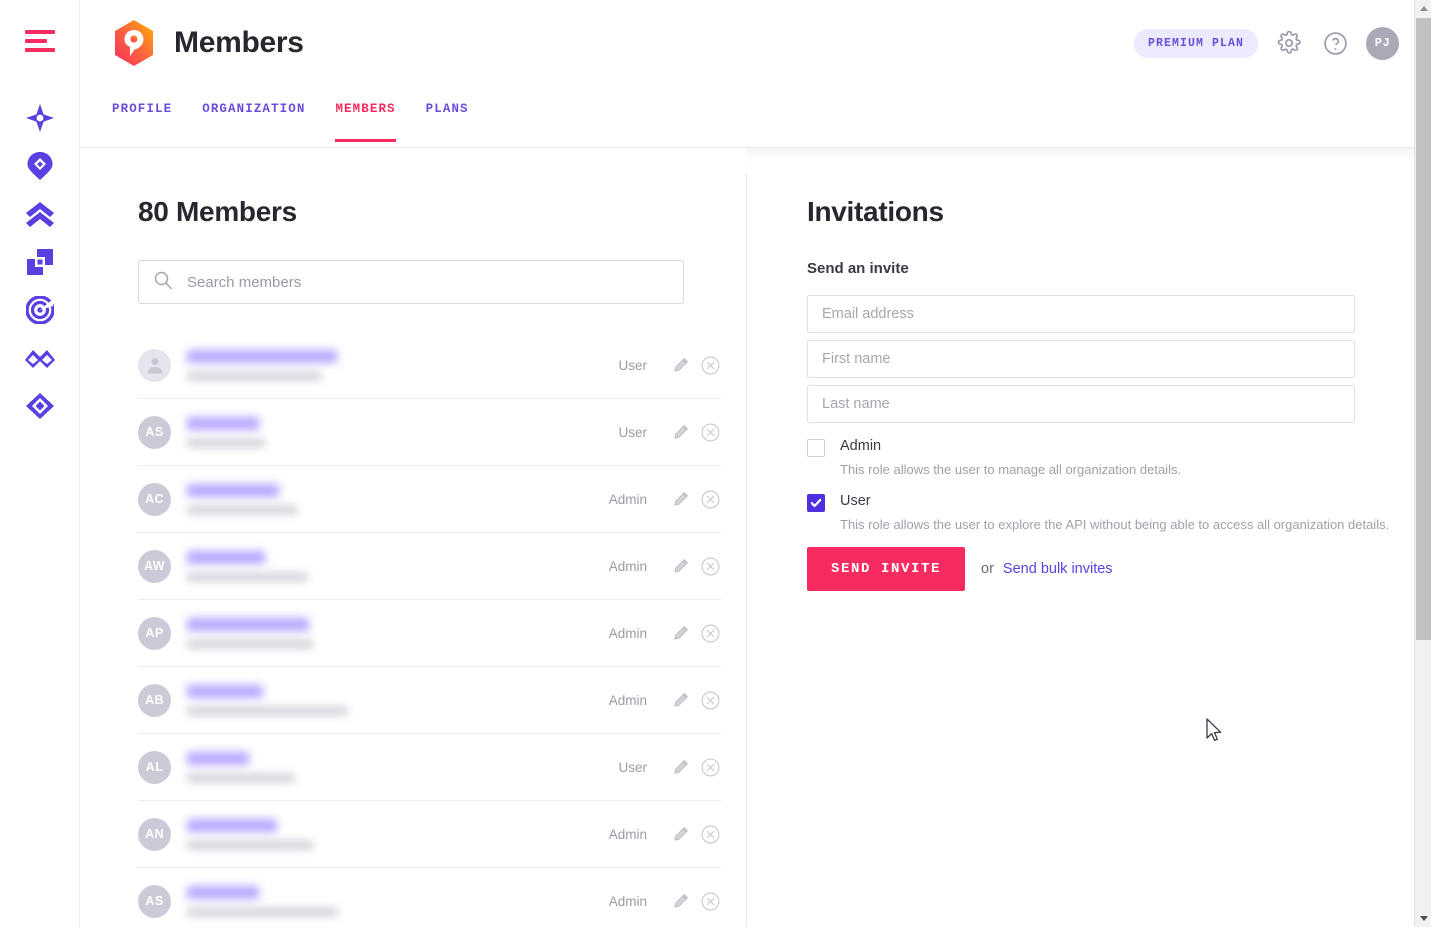 The height and width of the screenshot is (927, 1431). What do you see at coordinates (886, 569) in the screenshot?
I see `send-invite-button: SEND INVITE` at bounding box center [886, 569].